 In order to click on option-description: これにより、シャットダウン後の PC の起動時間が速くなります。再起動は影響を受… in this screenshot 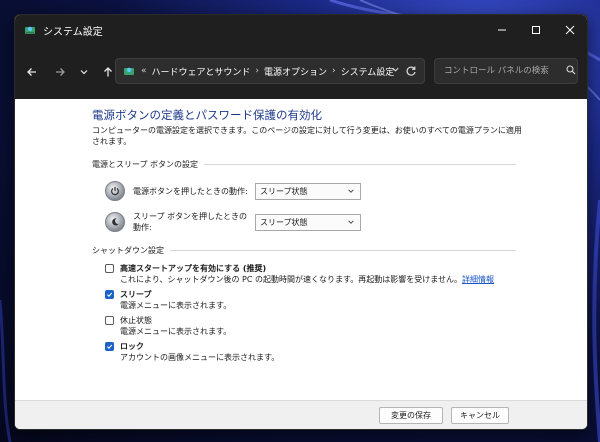, I will do `click(307, 280)`.